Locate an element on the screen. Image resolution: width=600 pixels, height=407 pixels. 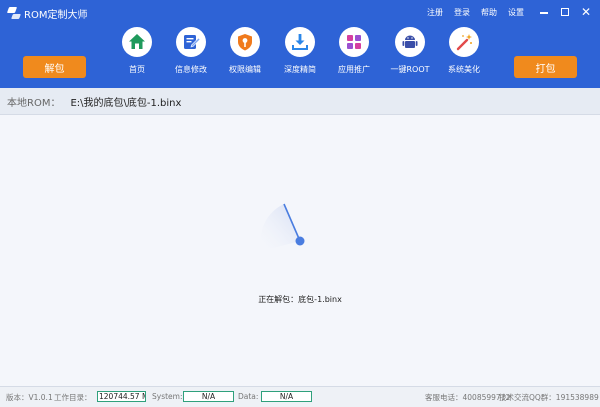
nav-system-theme: 系统美化 is located at coordinates (464, 53).